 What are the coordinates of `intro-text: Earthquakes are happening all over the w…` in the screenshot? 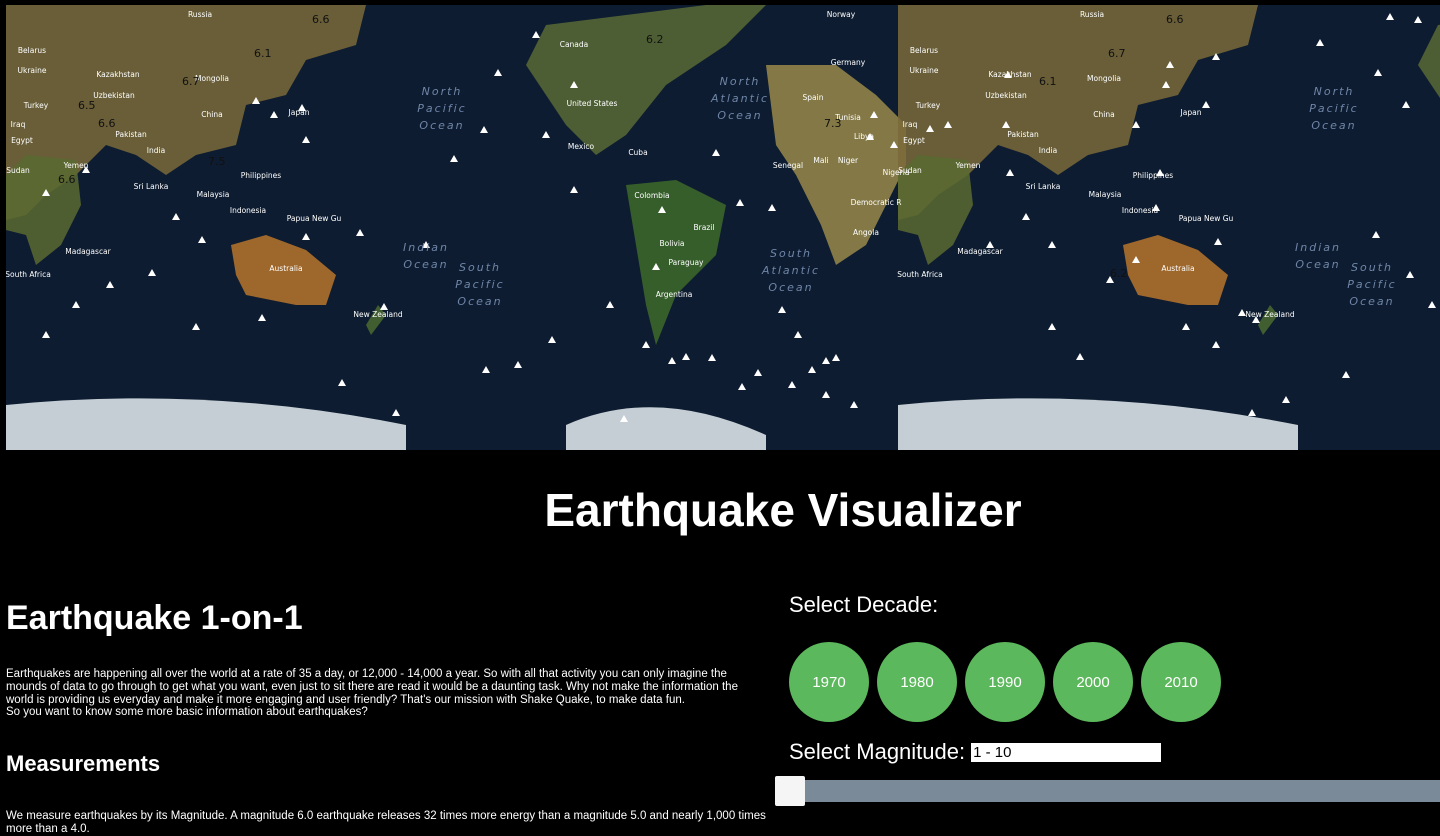 It's located at (386, 693).